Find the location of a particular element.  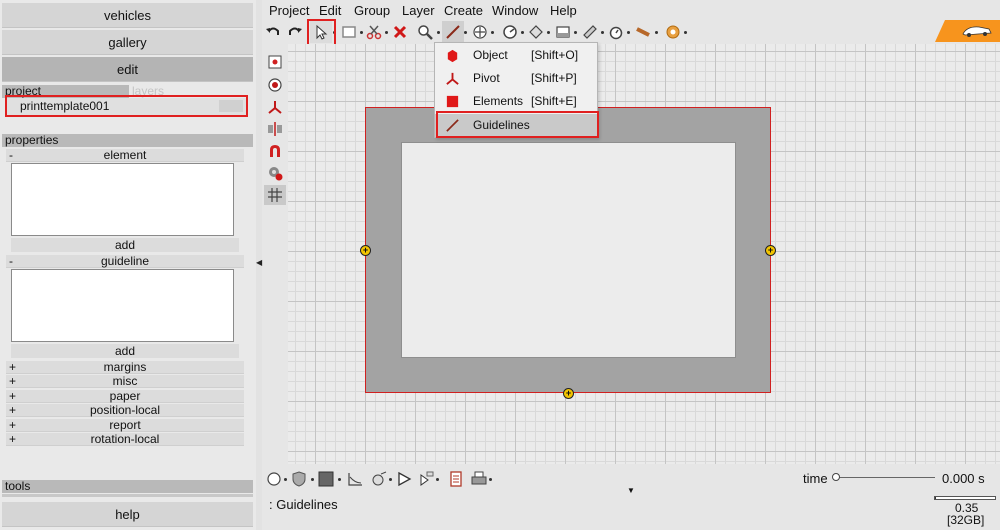

grid-icon is located at coordinates (275, 195).